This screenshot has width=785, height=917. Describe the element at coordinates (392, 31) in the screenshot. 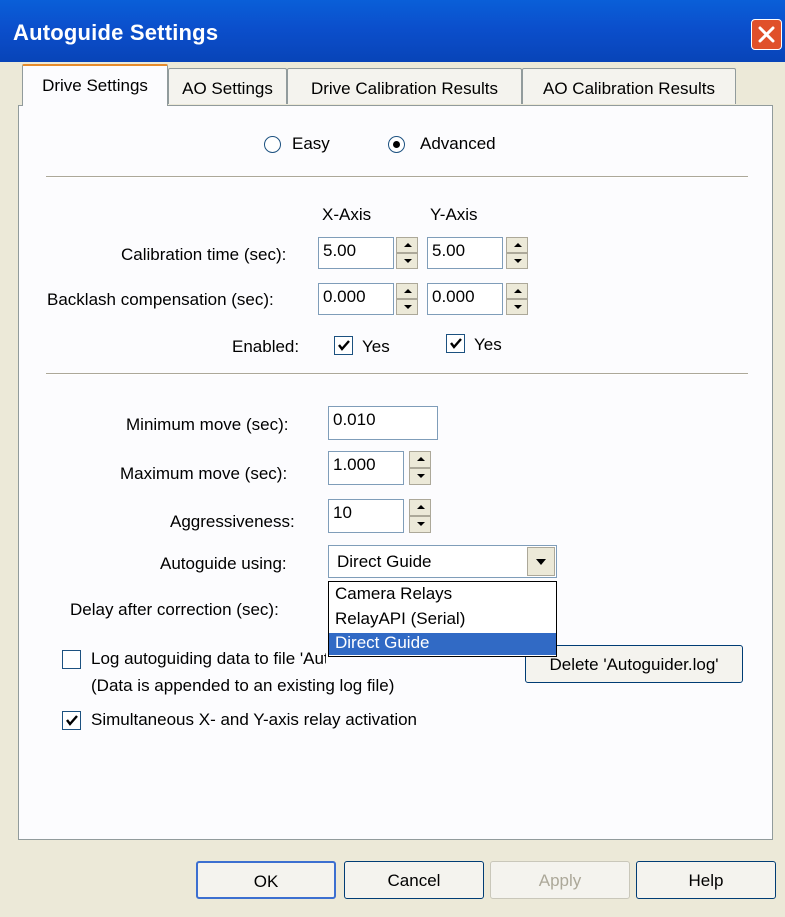

I see `title-bar: Autoguide Settings` at that location.